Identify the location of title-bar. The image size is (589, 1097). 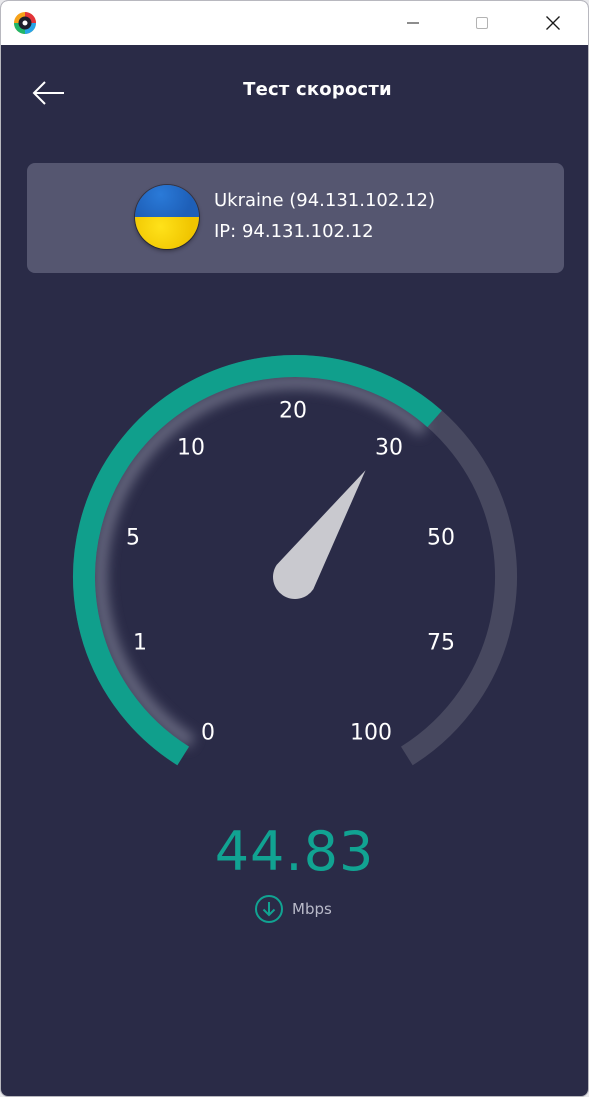
(294, 23).